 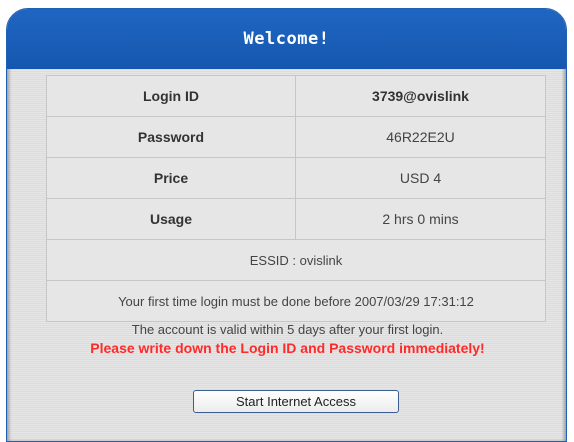 I want to click on panel-header: Welcome!, so click(x=286, y=39).